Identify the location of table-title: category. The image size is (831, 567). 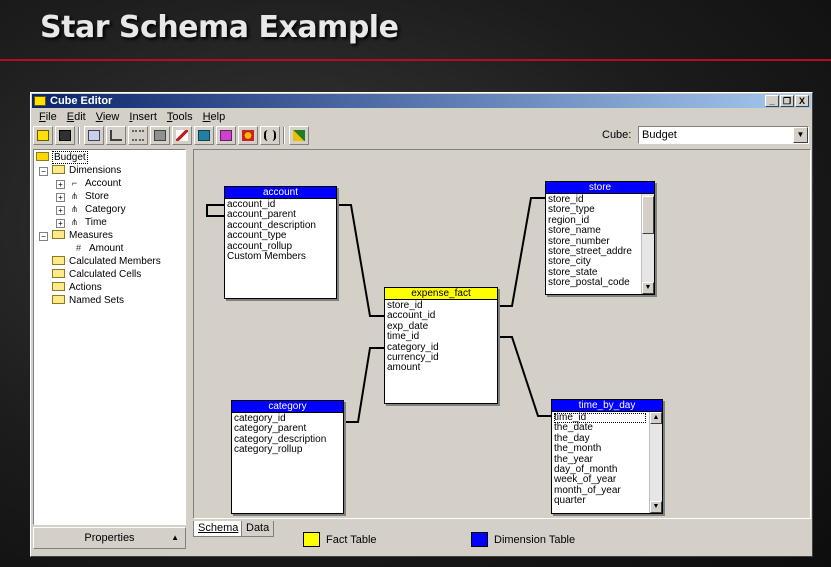
(287, 407).